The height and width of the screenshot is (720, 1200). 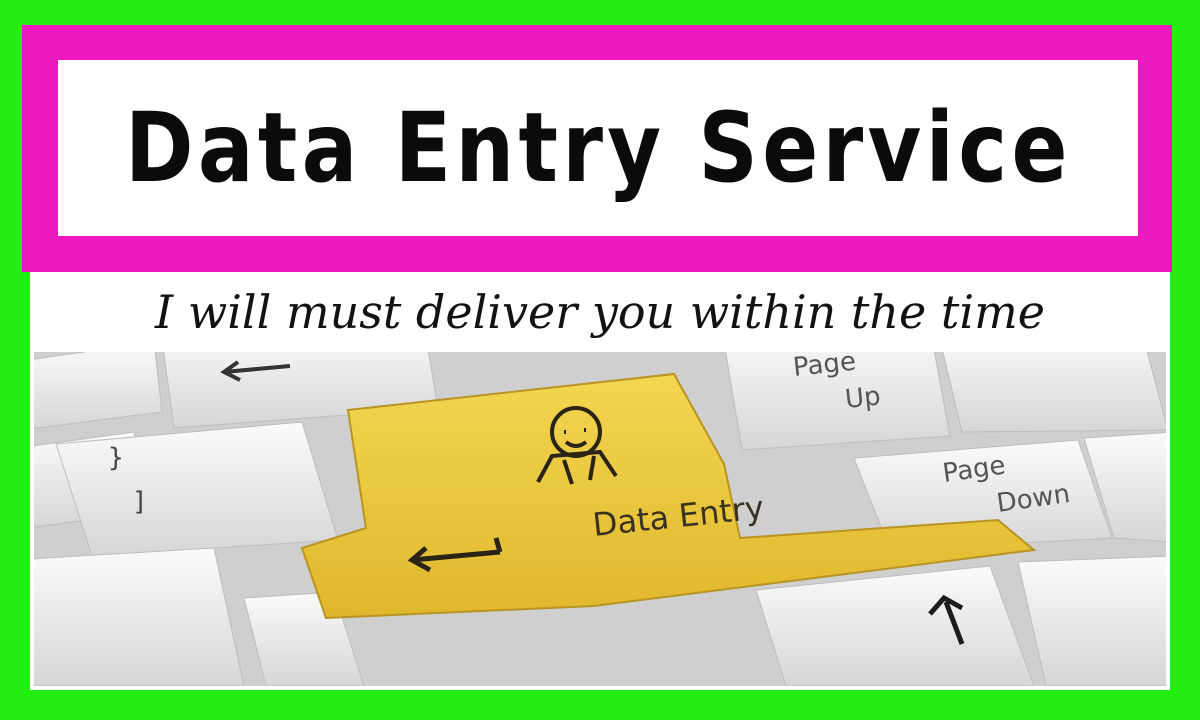 I want to click on page-up-key-label-line2: Up, so click(x=863, y=398).